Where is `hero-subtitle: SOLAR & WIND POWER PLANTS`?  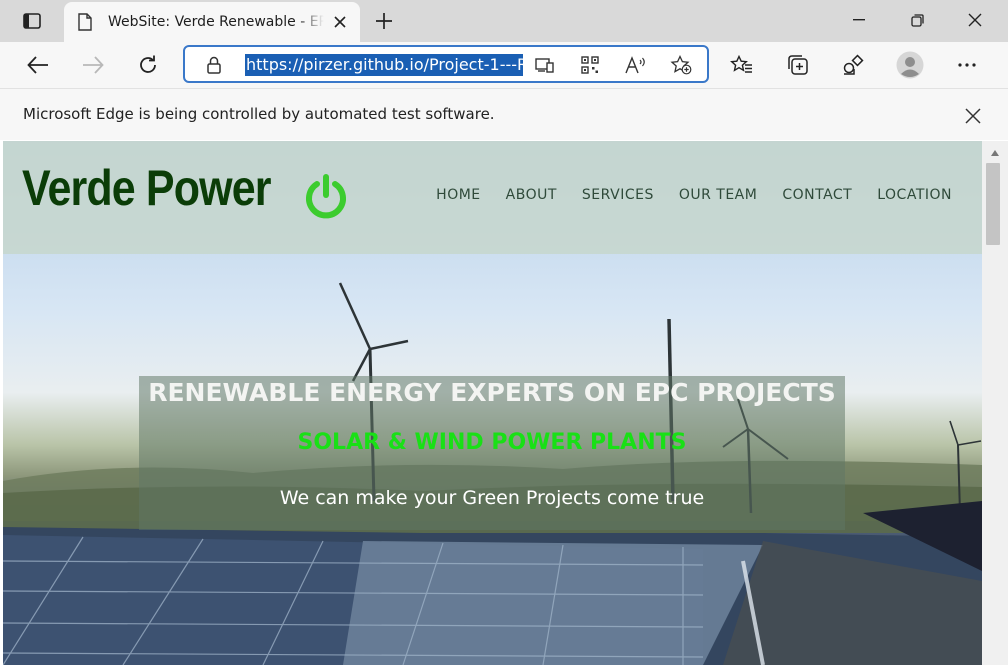
hero-subtitle: SOLAR & WIND POWER PLANTS is located at coordinates (492, 442).